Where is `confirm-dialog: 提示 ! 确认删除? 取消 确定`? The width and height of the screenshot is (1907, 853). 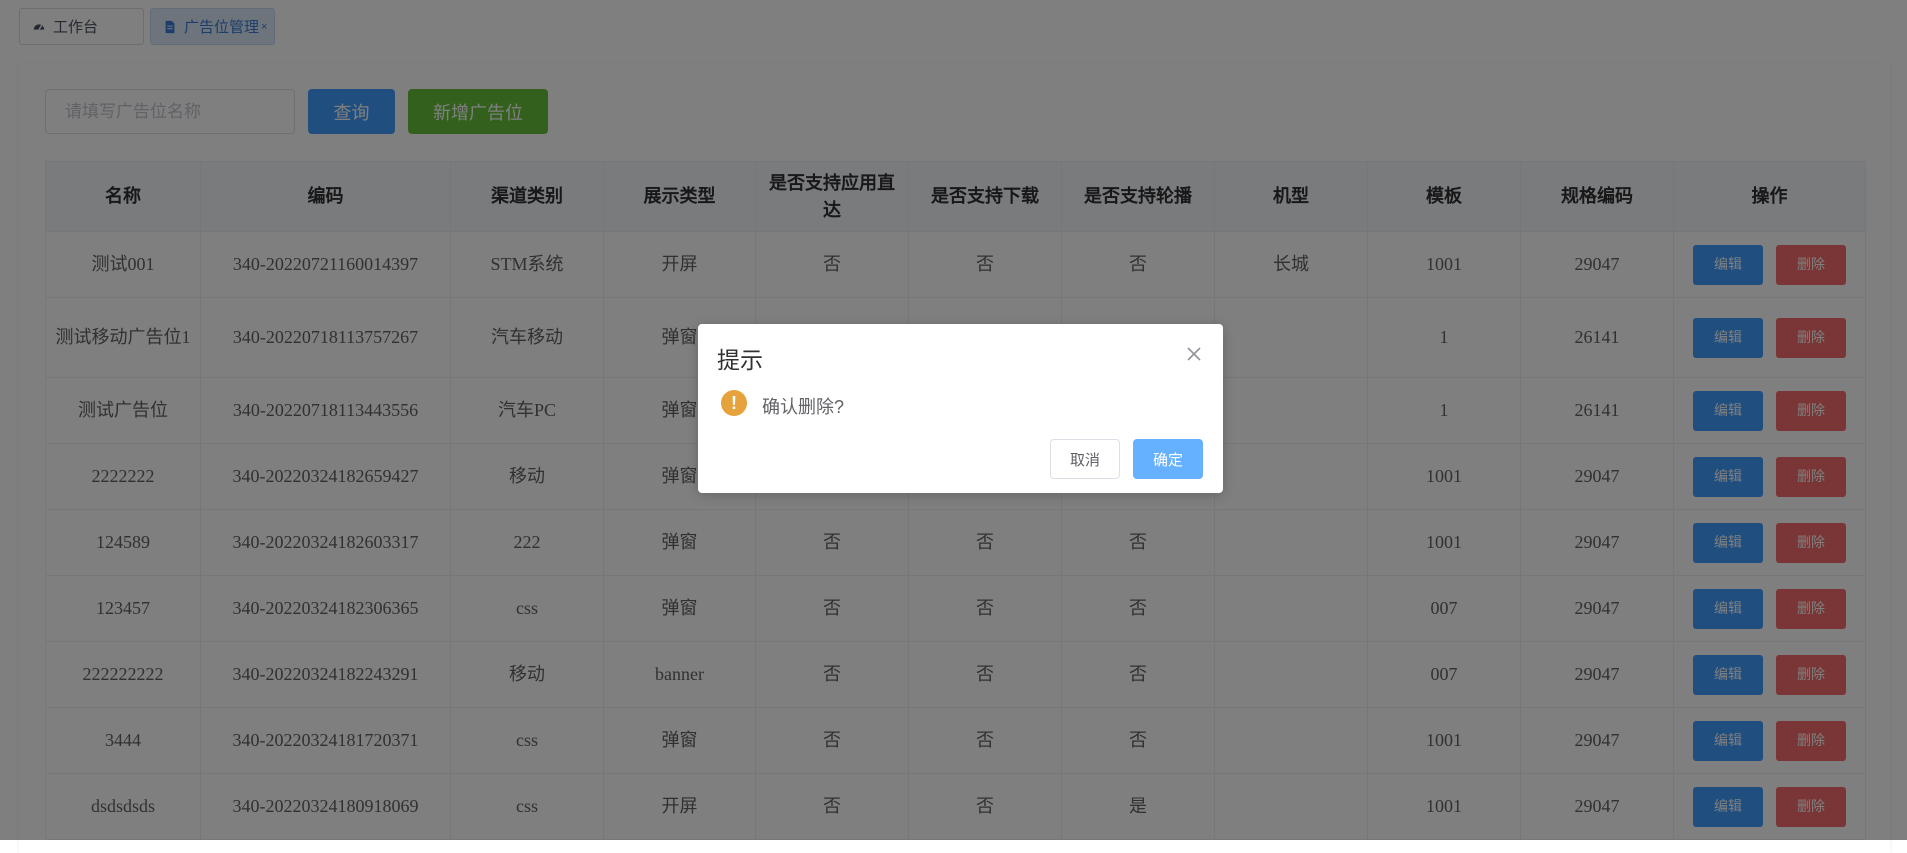
confirm-dialog: 提示 ! 确认删除? 取消 确定 is located at coordinates (960, 408).